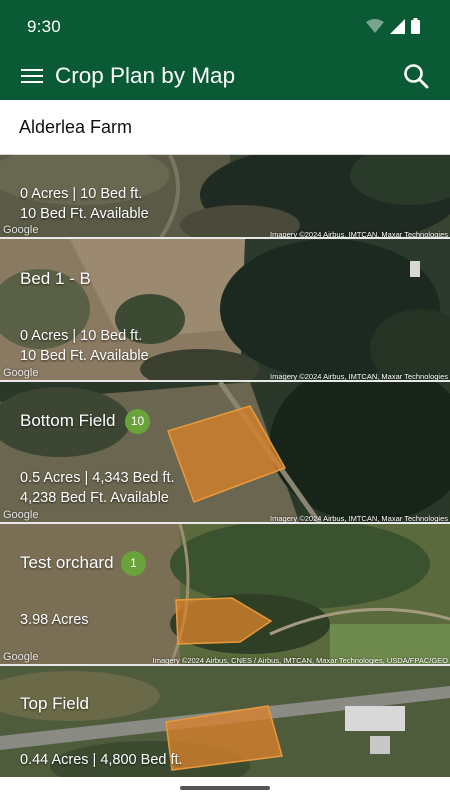 The height and width of the screenshot is (800, 450). I want to click on field-card: Top Field 0.44 Acres | 4,800 Bed ft., so click(225, 721).